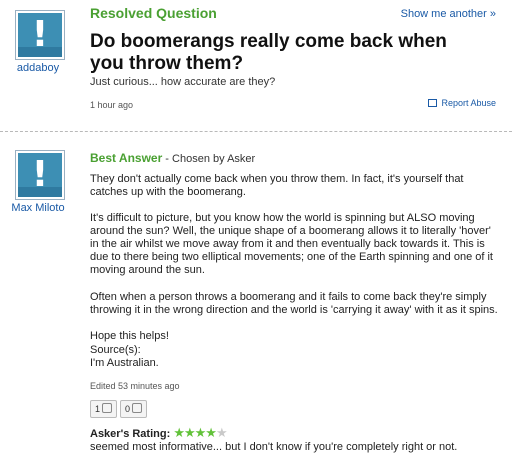 This screenshot has width=512, height=470. I want to click on thumbs-up-icon, so click(107, 408).